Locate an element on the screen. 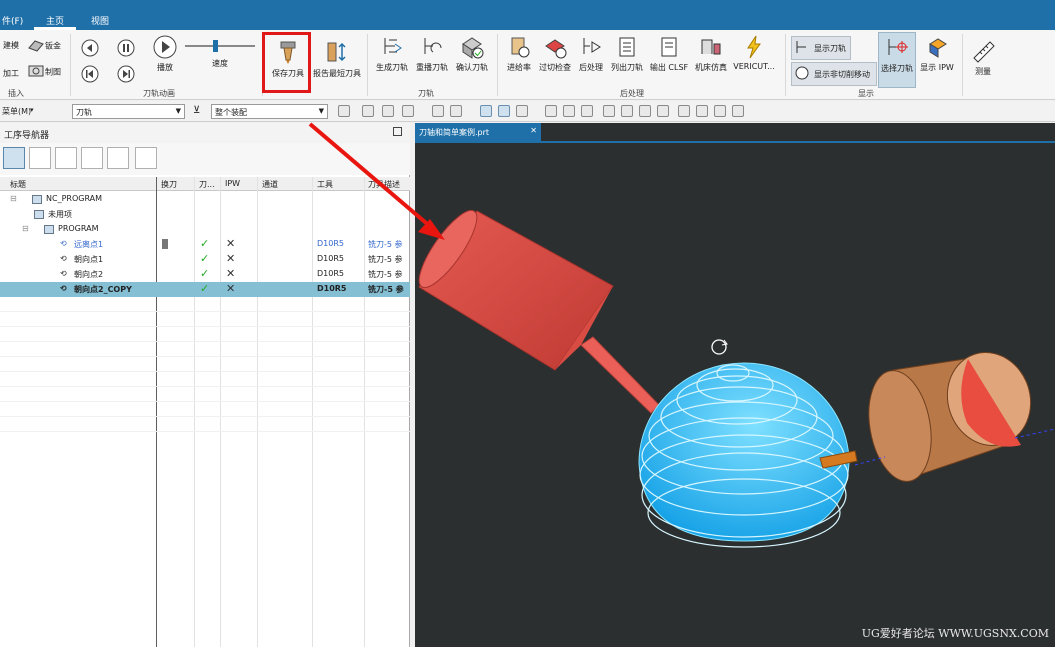 The height and width of the screenshot is (647, 1055). ribbon-drafting: 制图 is located at coordinates (44, 72).